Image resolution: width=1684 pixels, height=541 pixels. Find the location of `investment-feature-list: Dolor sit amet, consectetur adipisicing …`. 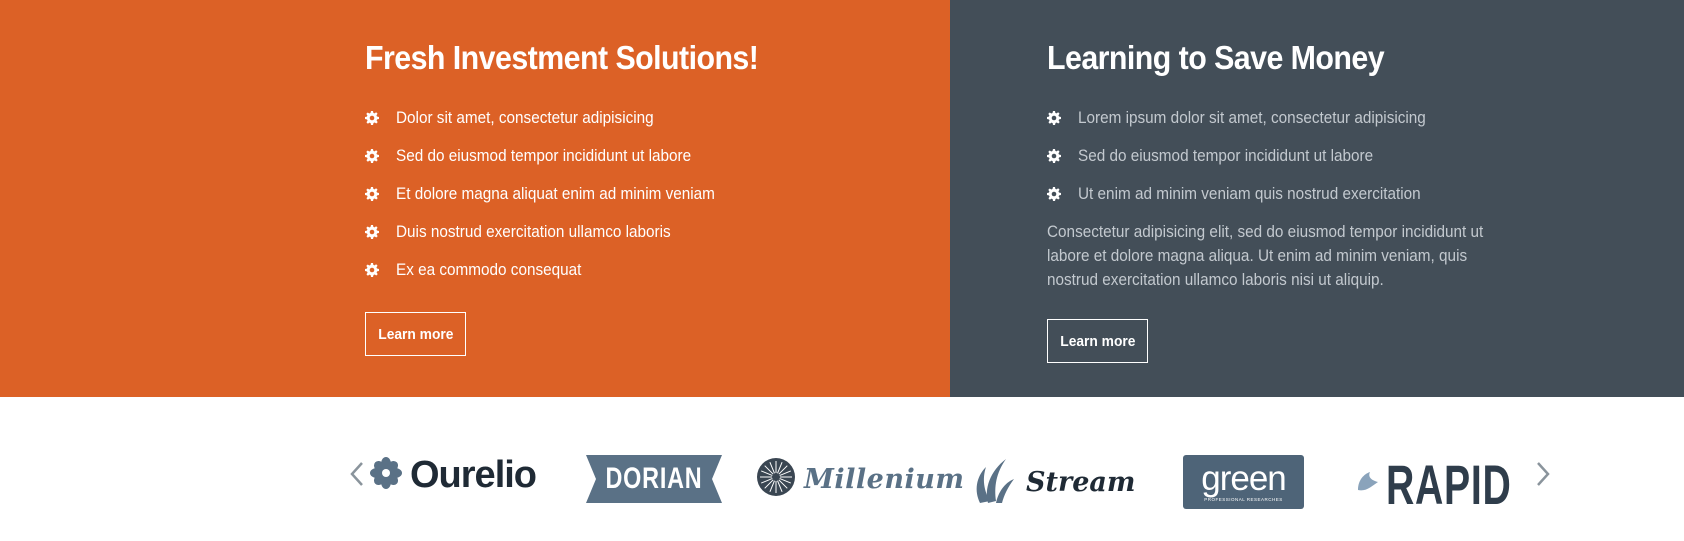

investment-feature-list: Dolor sit amet, consectetur adipisicing … is located at coordinates (645, 194).